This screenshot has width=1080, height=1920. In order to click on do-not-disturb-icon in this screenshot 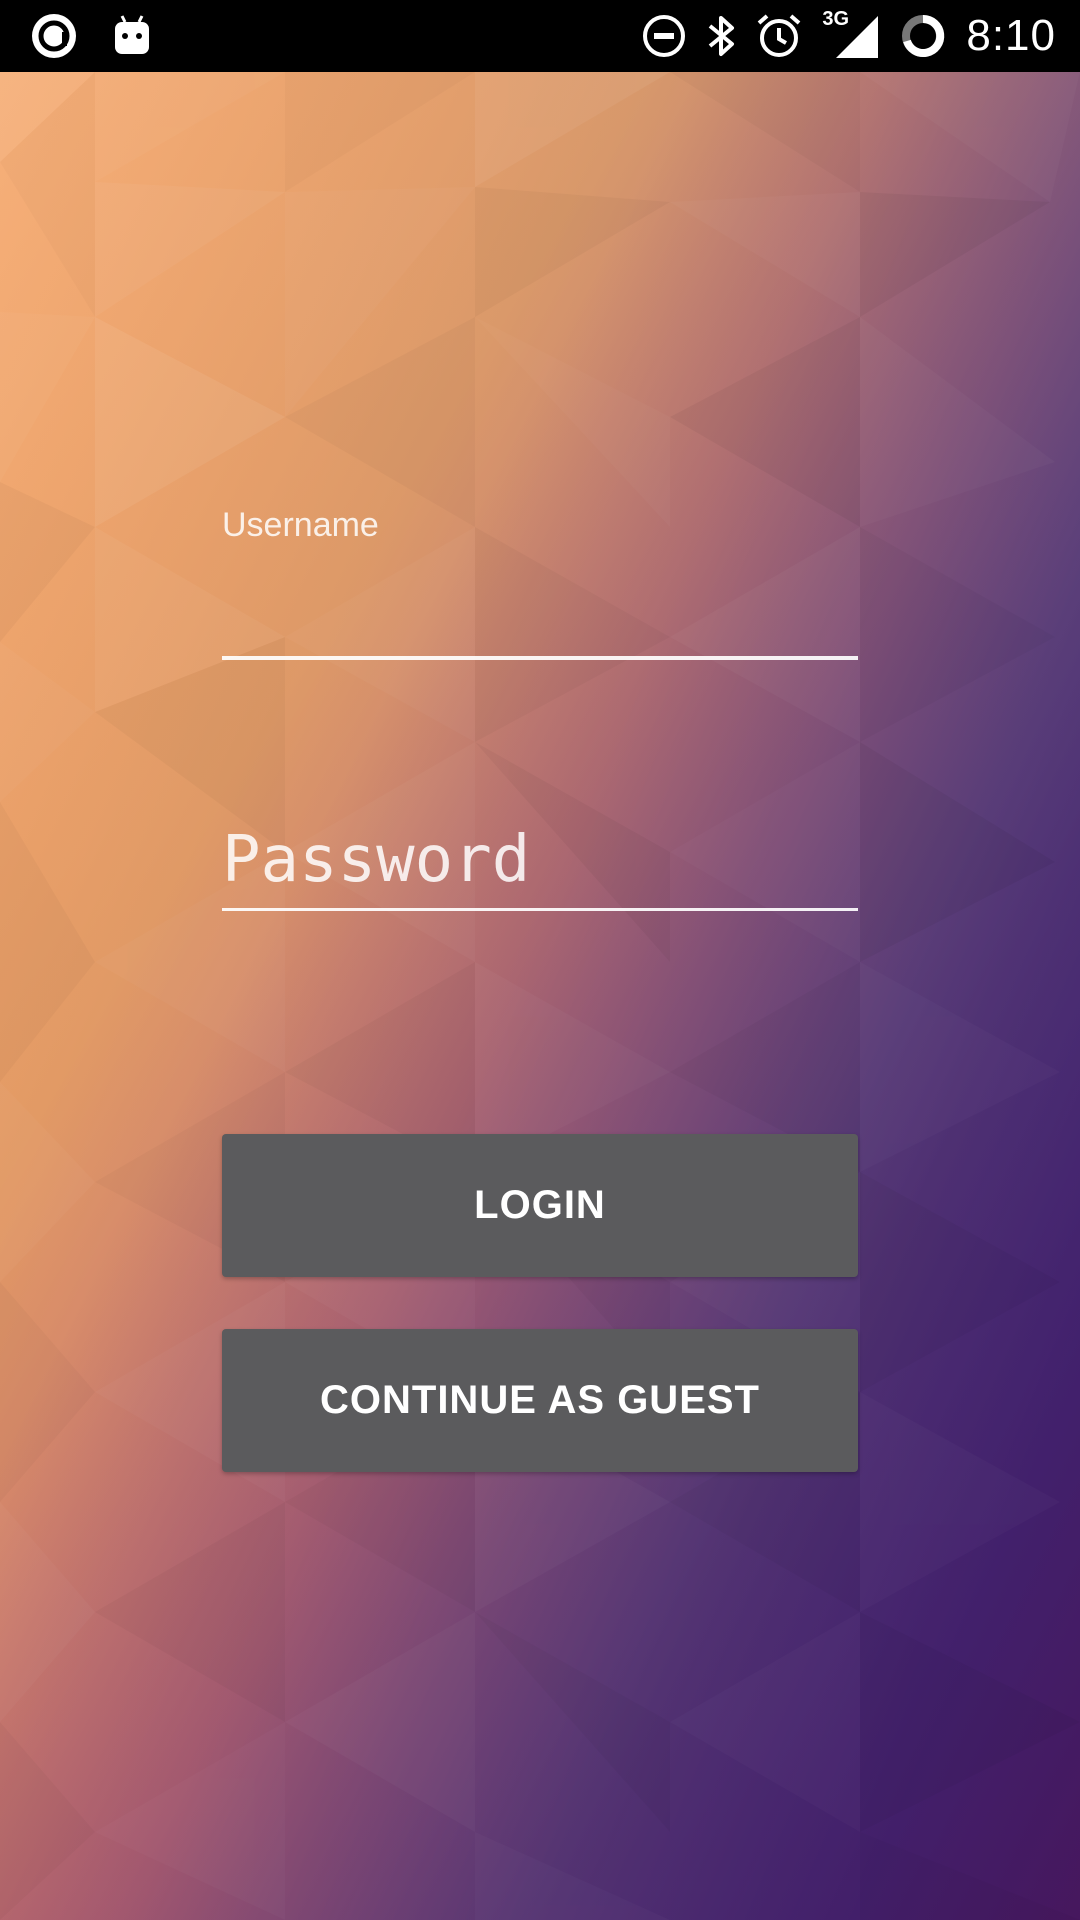, I will do `click(664, 36)`.